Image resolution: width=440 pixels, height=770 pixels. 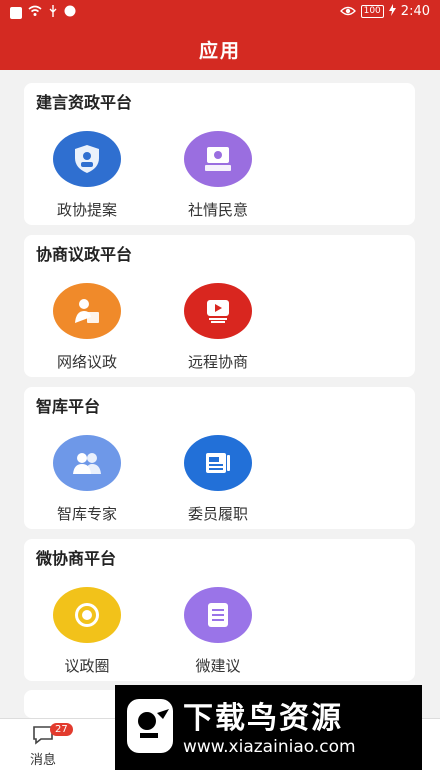 I want to click on chat-bubble-icon, so click(x=43, y=737).